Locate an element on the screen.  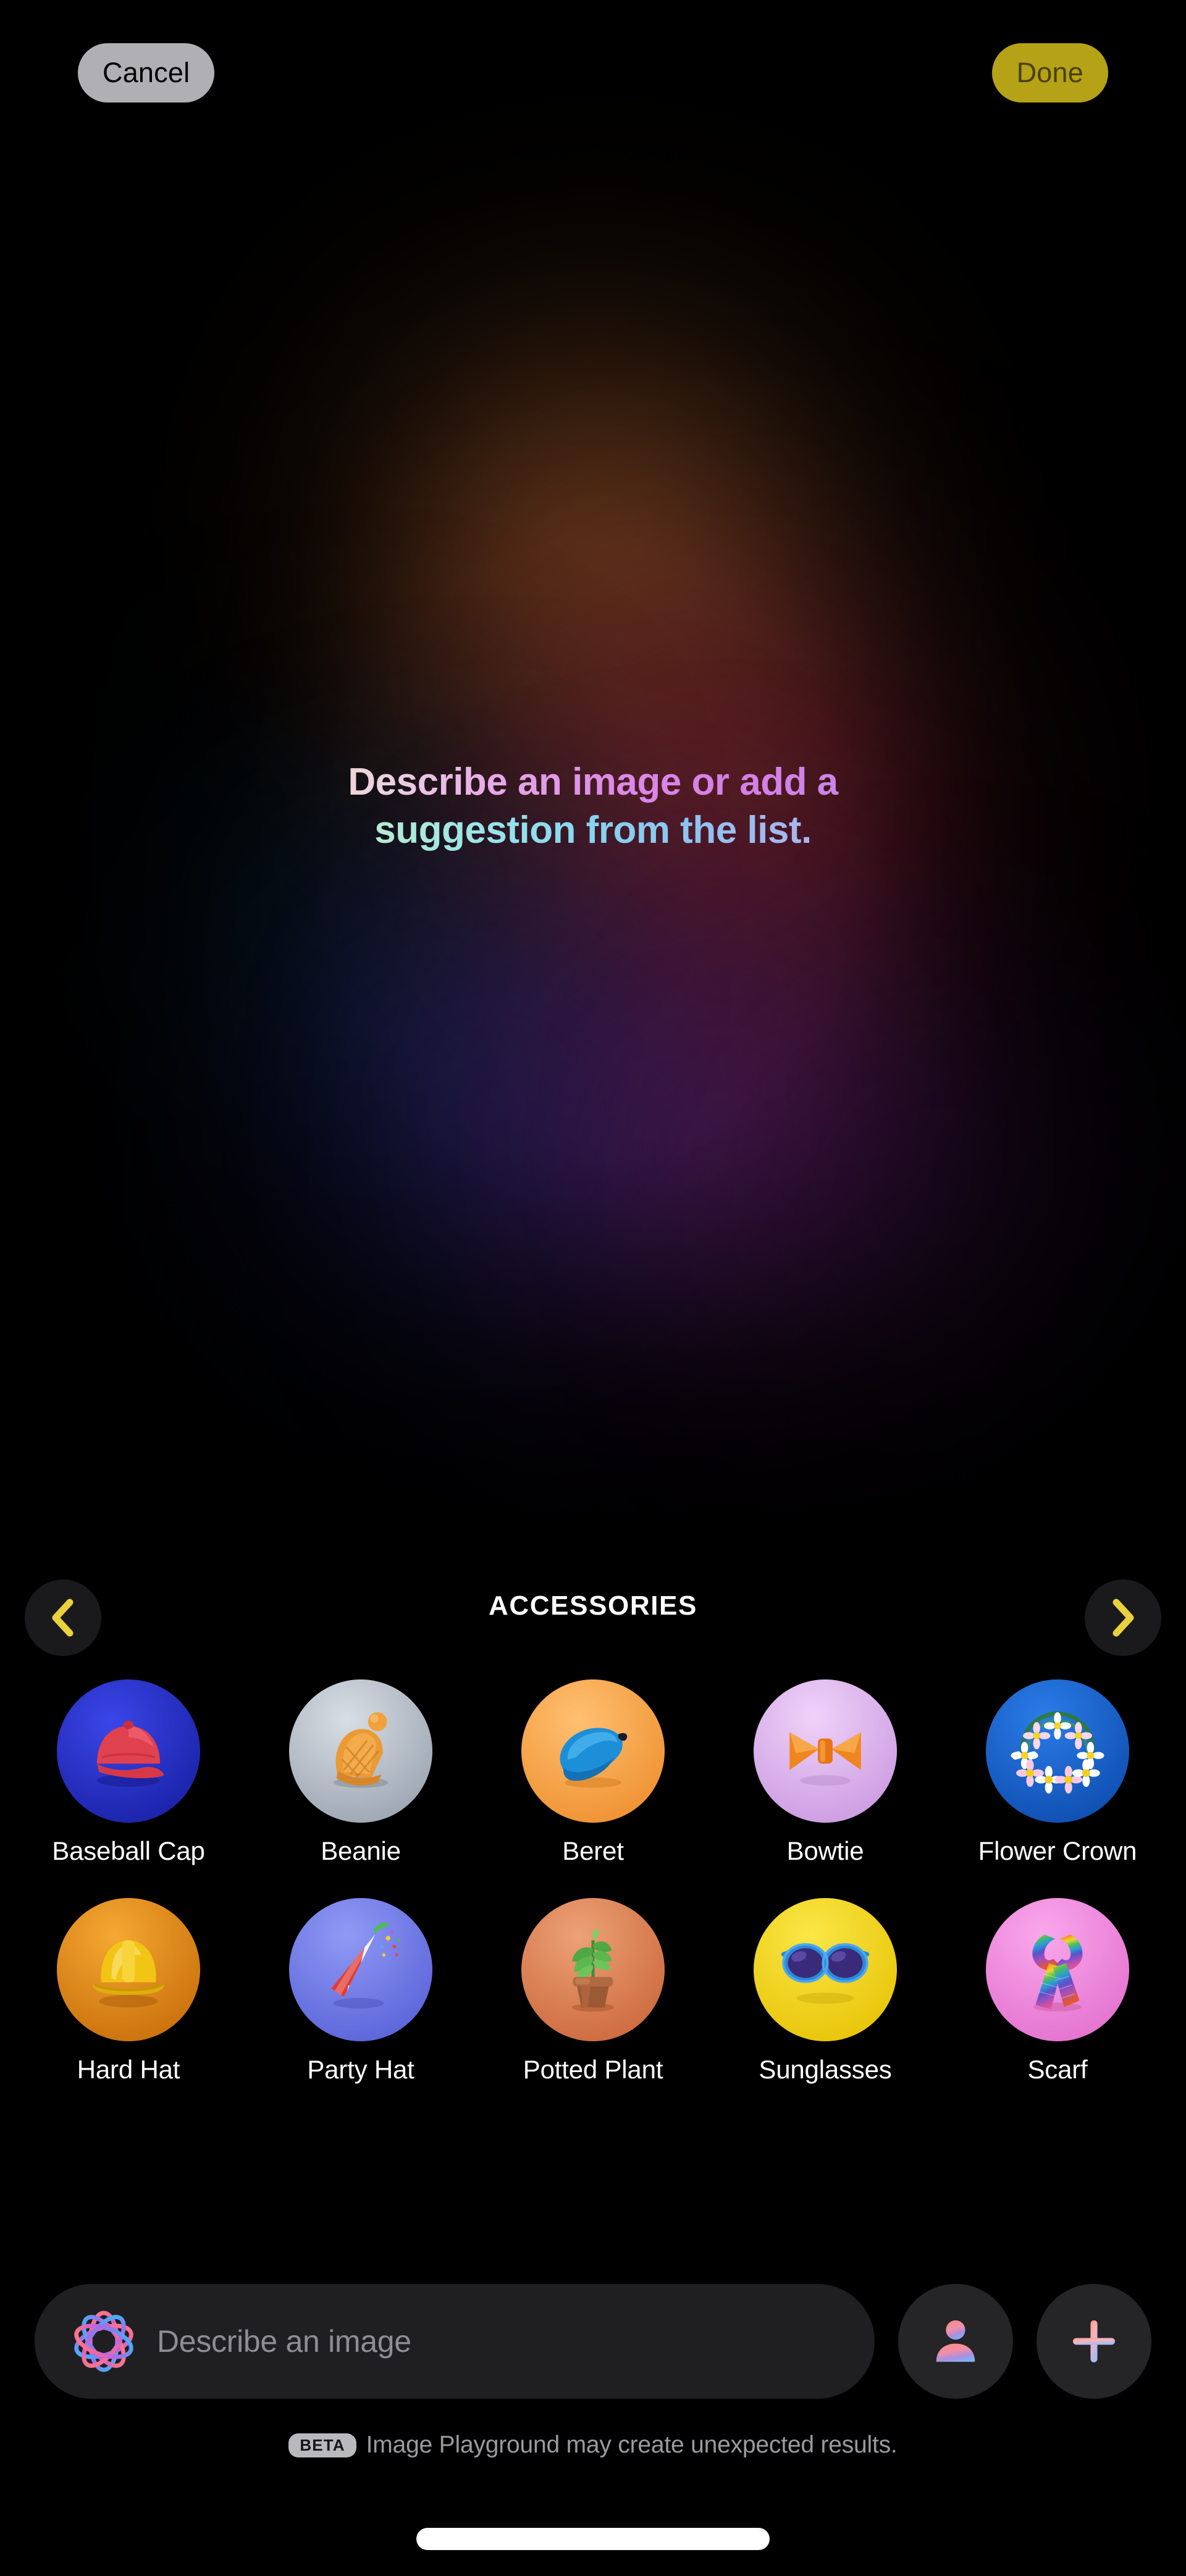
accessory-item-potted-plant: Potted Plant is located at coordinates (593, 1992).